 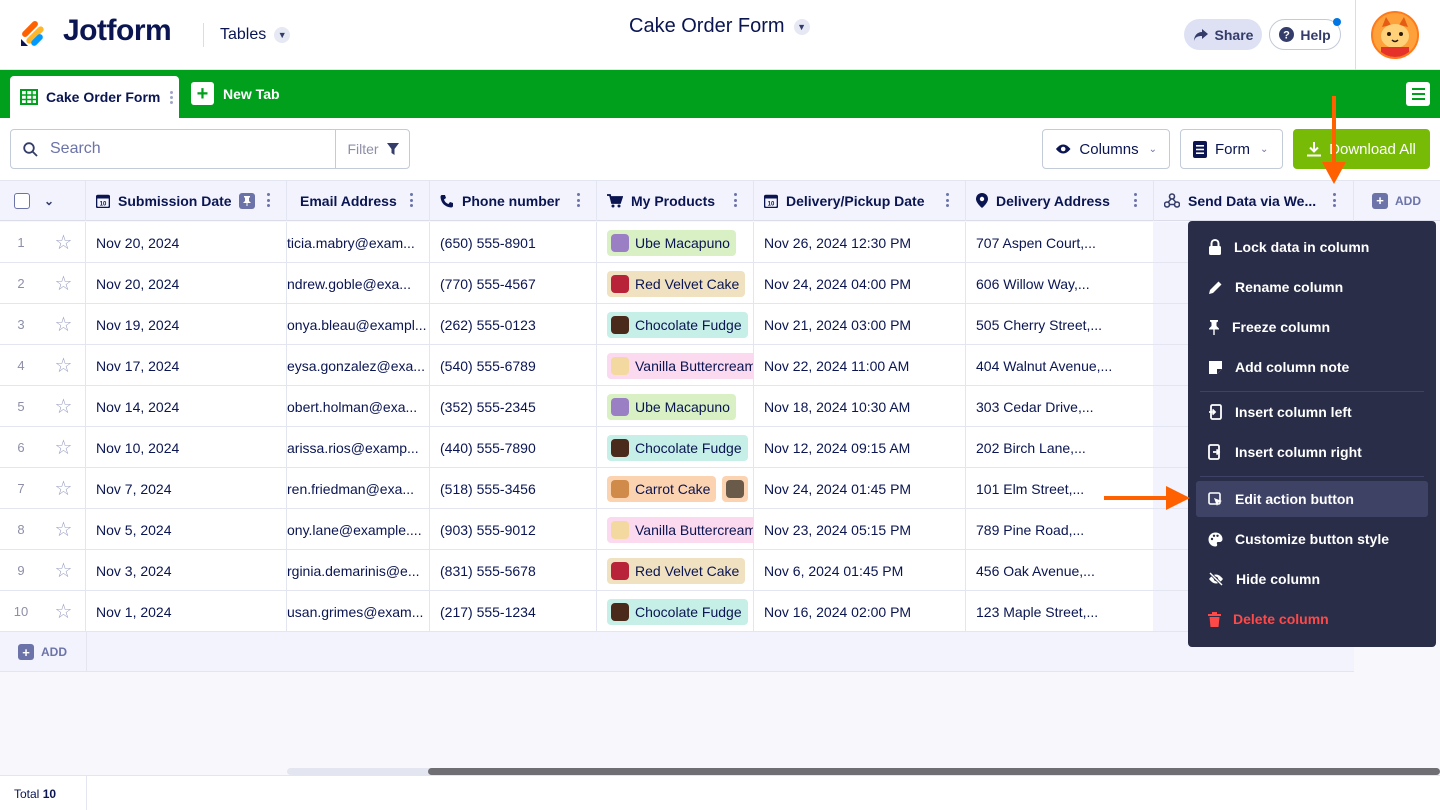 I want to click on menu-item-lock-data: Lock data in column, so click(x=1312, y=247).